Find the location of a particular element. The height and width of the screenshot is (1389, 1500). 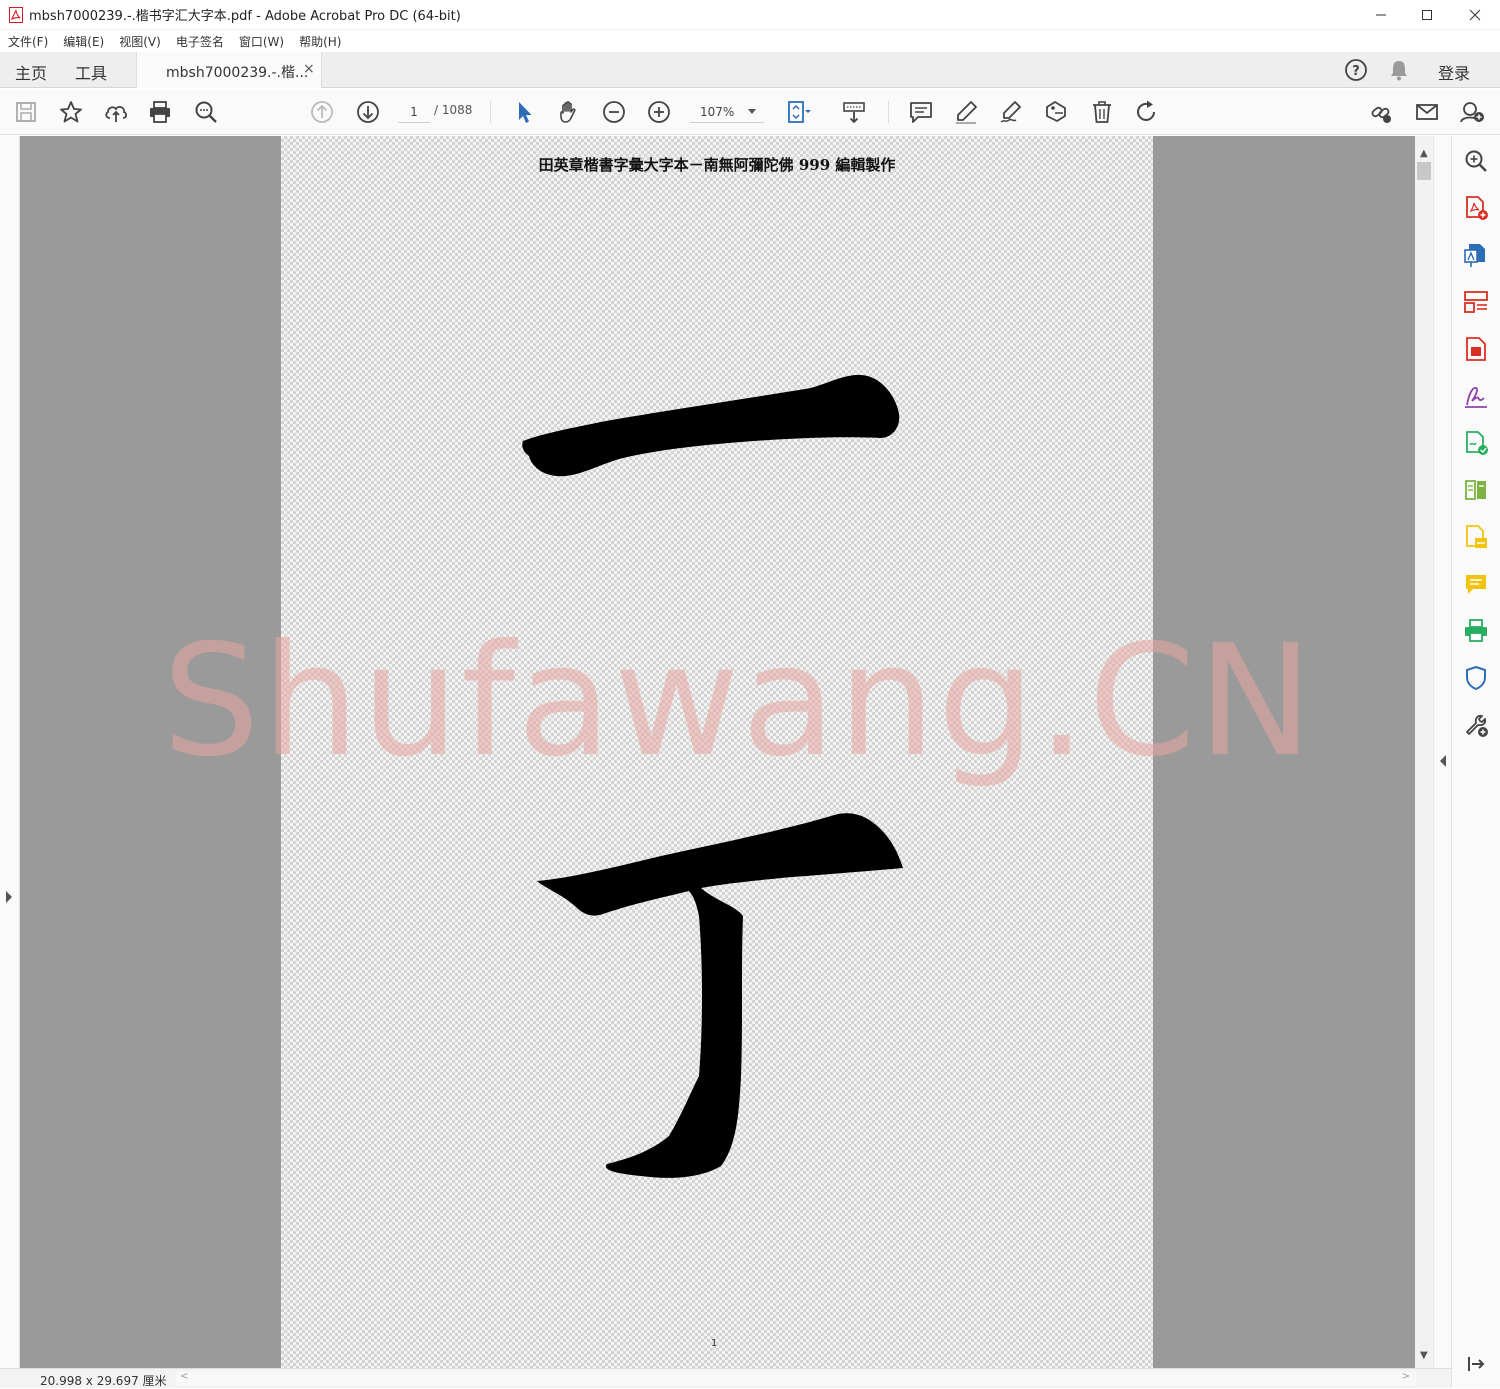

hand-tool-button is located at coordinates (569, 112).